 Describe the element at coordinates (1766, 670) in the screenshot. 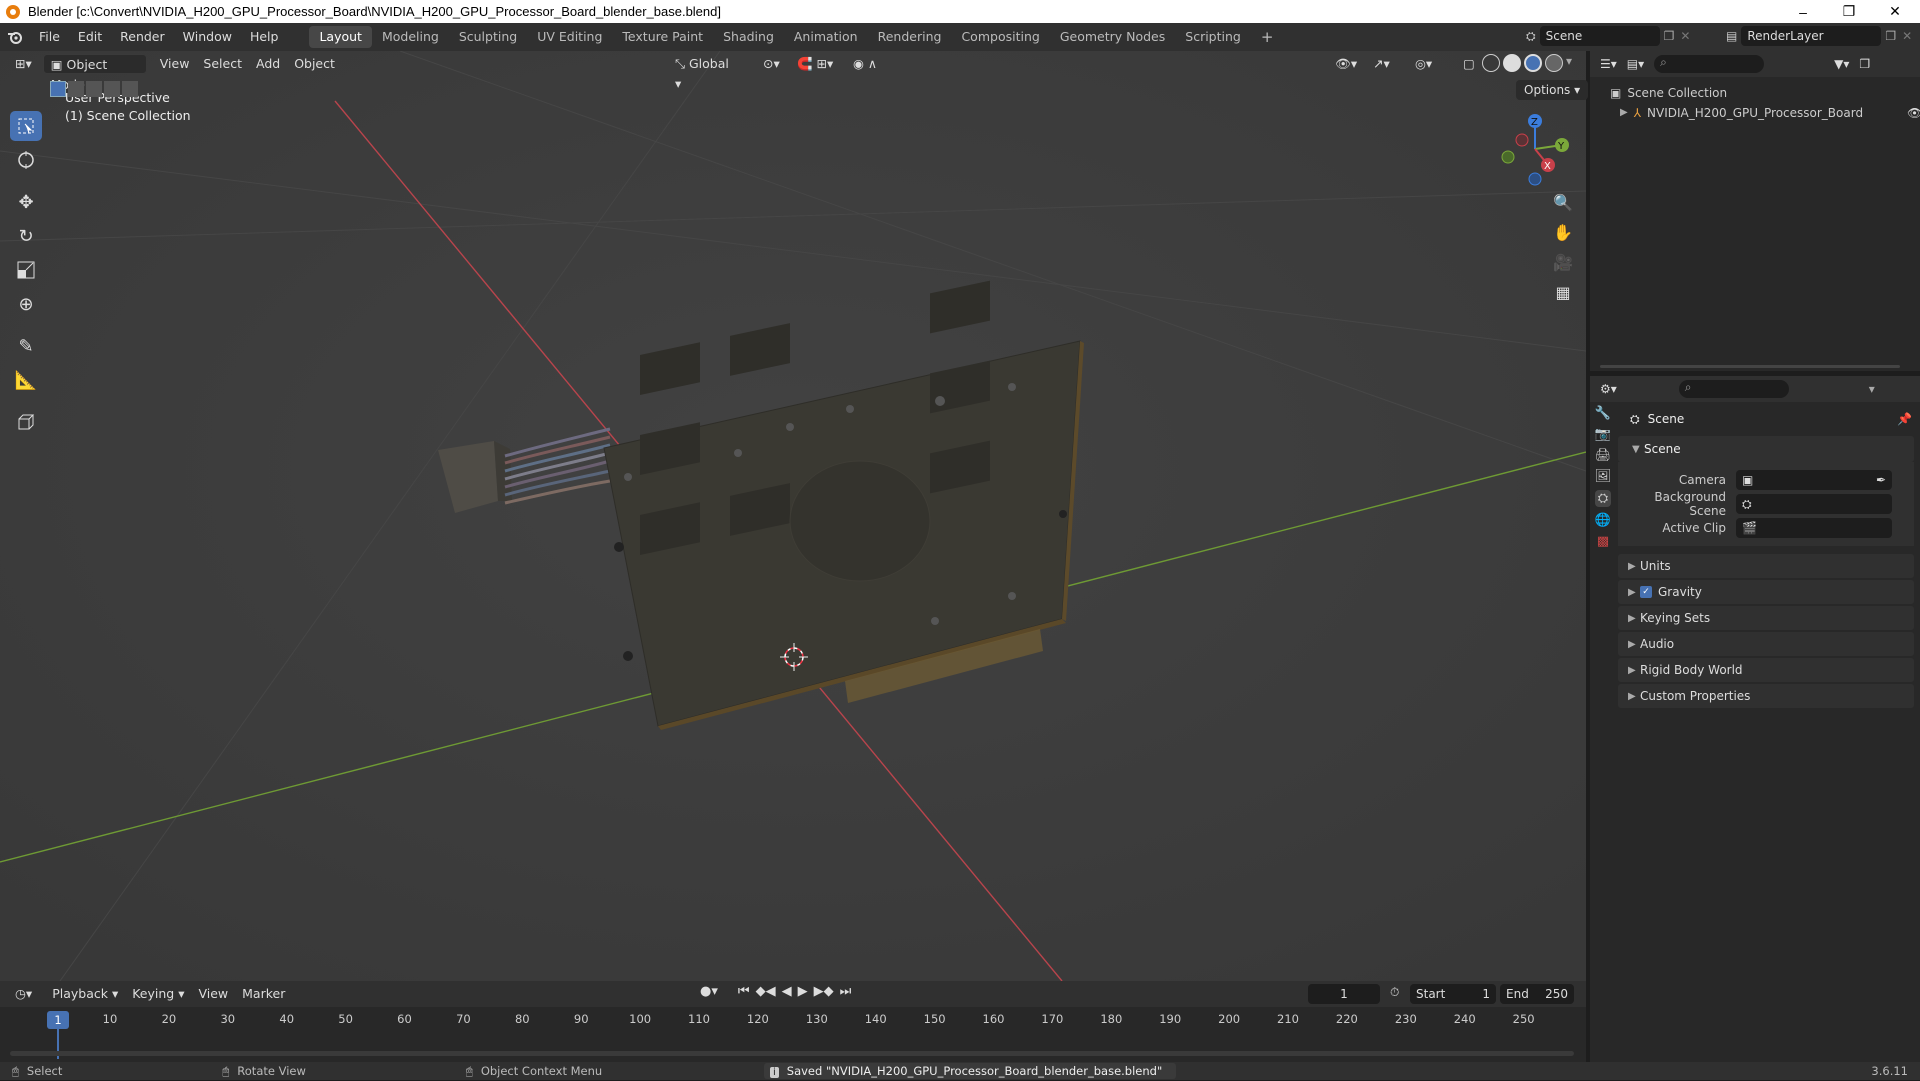

I see `panel-rigid-body-world: ▶ Rigid Body World` at that location.